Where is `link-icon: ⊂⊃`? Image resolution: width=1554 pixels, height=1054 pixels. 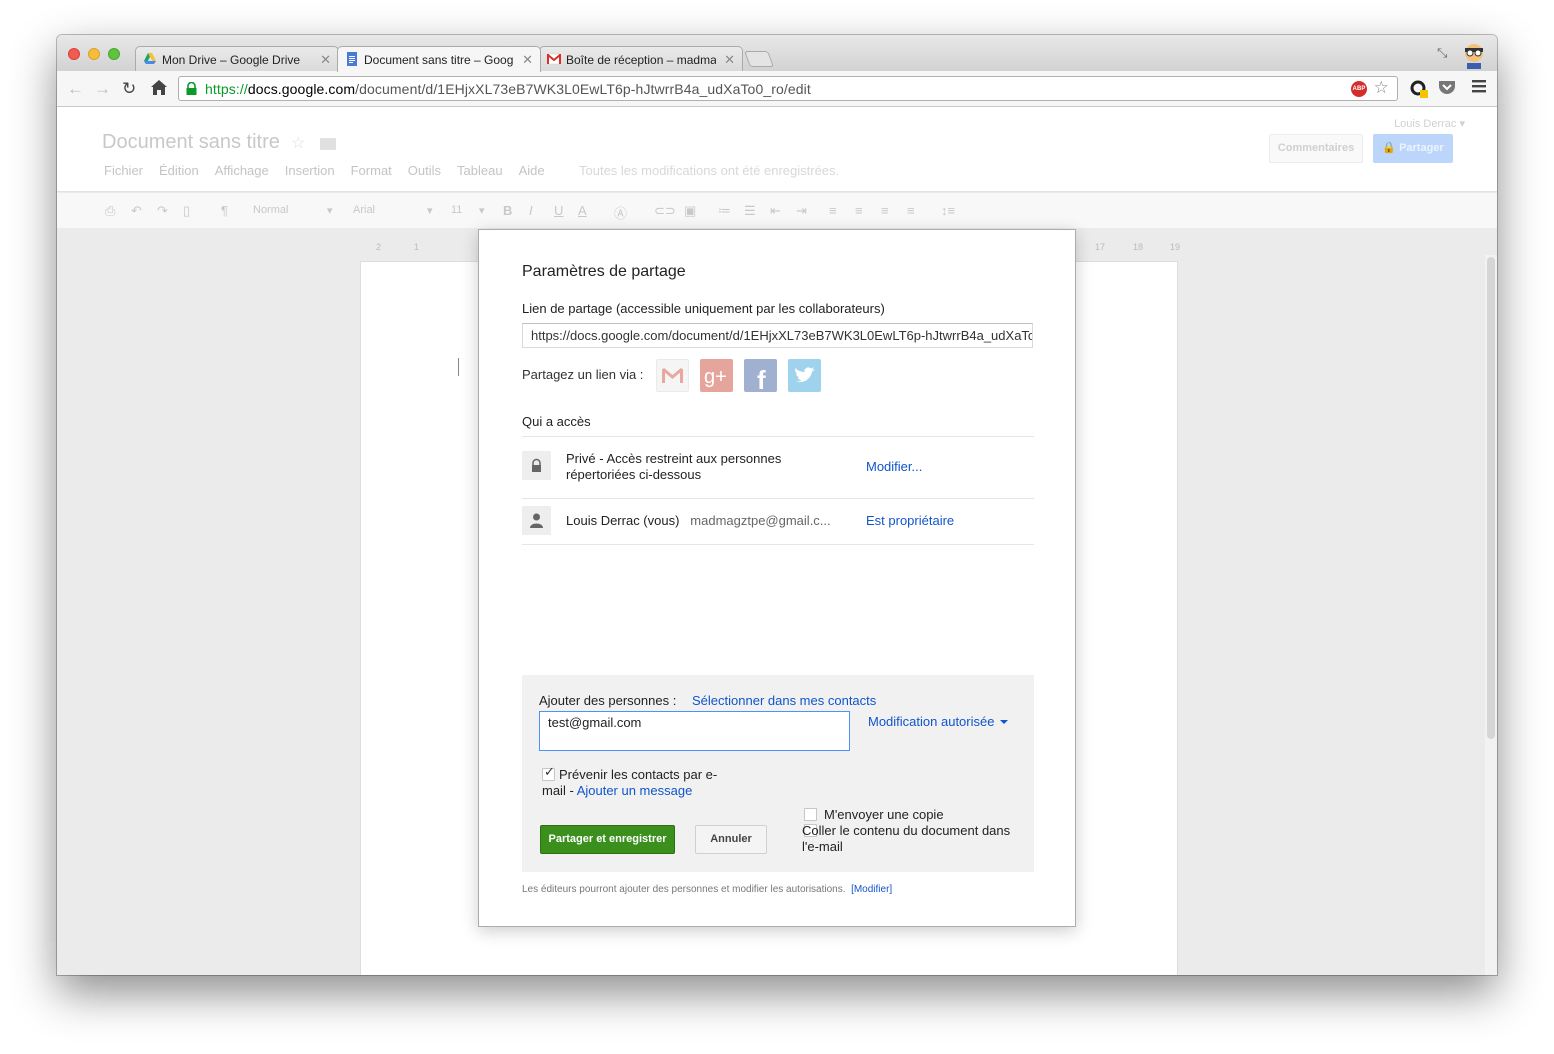
link-icon: ⊂⊃ is located at coordinates (665, 211).